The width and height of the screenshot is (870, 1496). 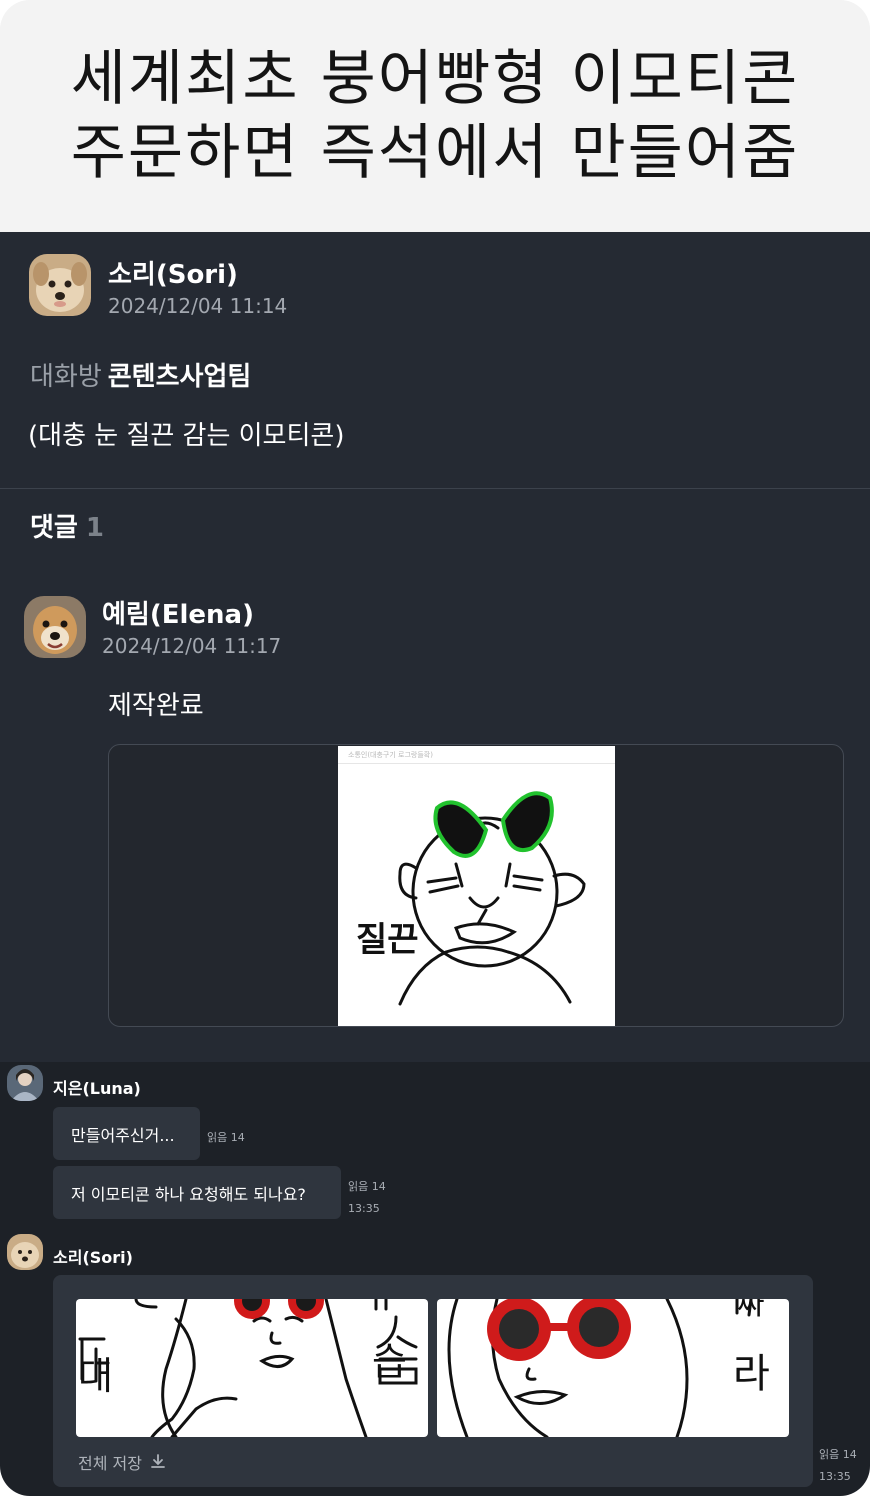 What do you see at coordinates (492, 898) in the screenshot?
I see `squinting-face-drawing` at bounding box center [492, 898].